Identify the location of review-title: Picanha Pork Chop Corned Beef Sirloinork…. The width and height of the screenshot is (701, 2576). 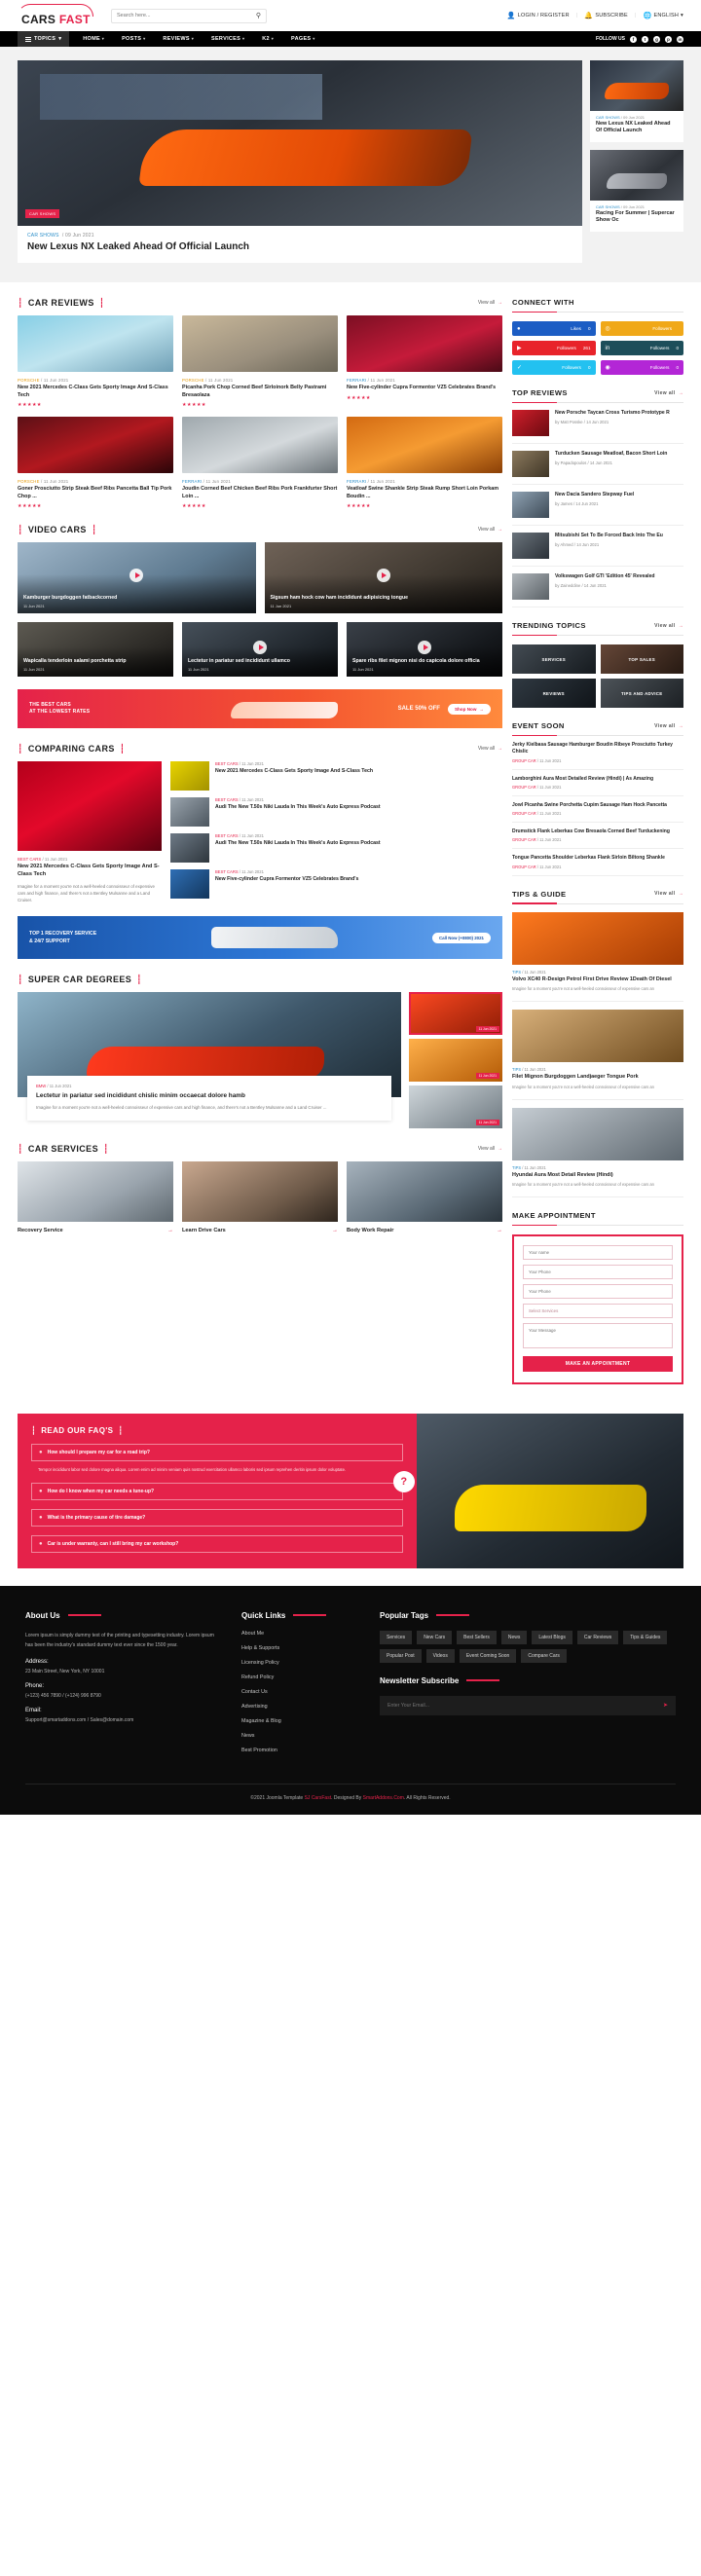
(260, 392).